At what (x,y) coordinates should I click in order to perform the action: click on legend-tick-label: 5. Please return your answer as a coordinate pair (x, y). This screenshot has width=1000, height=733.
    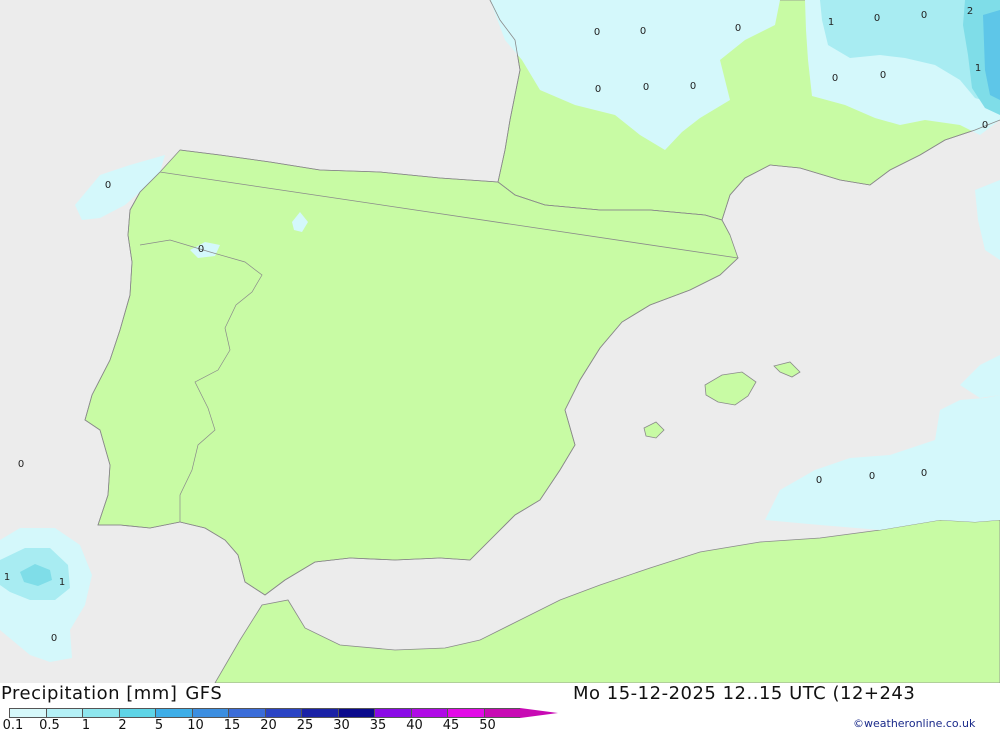
    Looking at the image, I should click on (159, 725).